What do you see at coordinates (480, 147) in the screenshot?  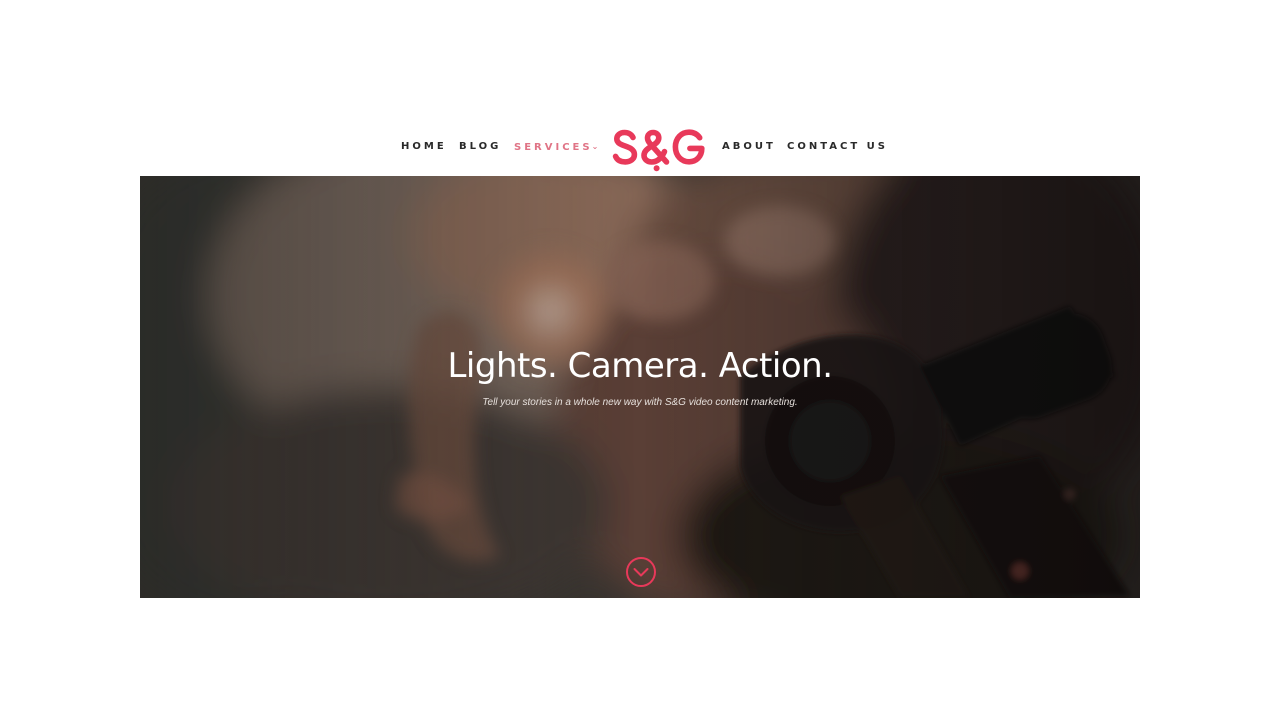 I see `nav-item-blog: BLOG` at bounding box center [480, 147].